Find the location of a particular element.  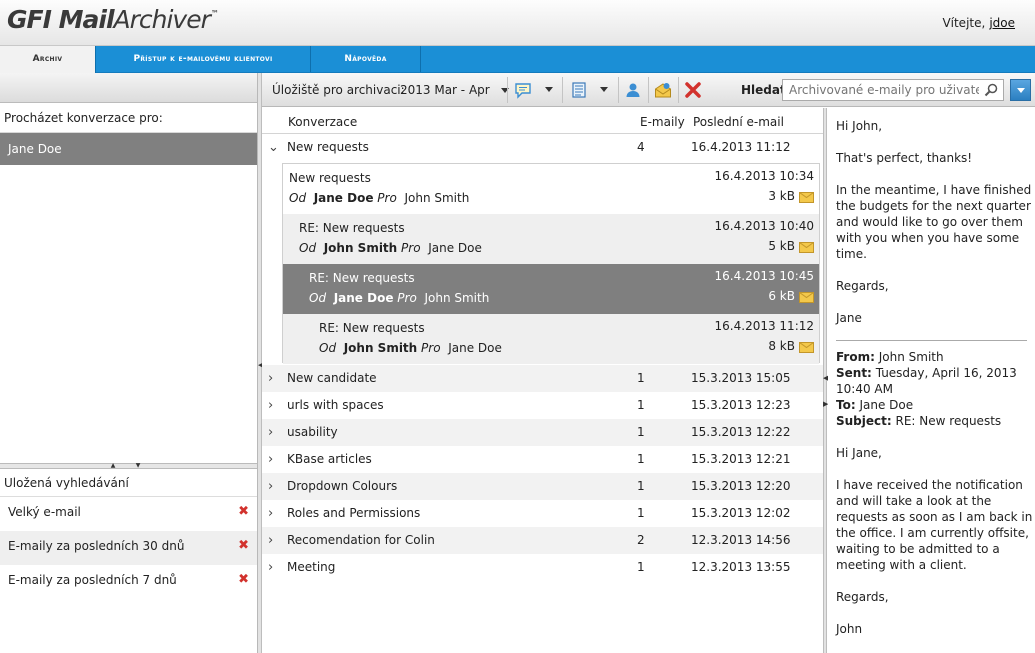

saved-search-label: E-maily za posledních 30 dnů is located at coordinates (96, 546).